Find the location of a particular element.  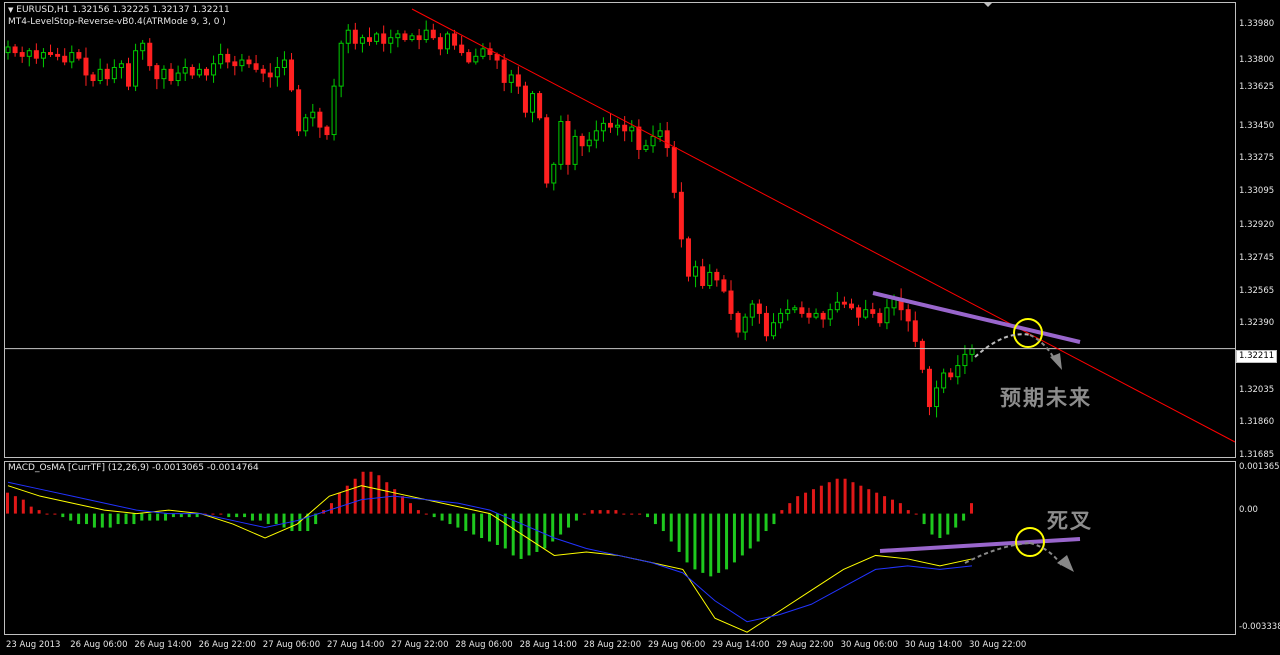

price-tick: 1.33625 is located at coordinates (1257, 87).